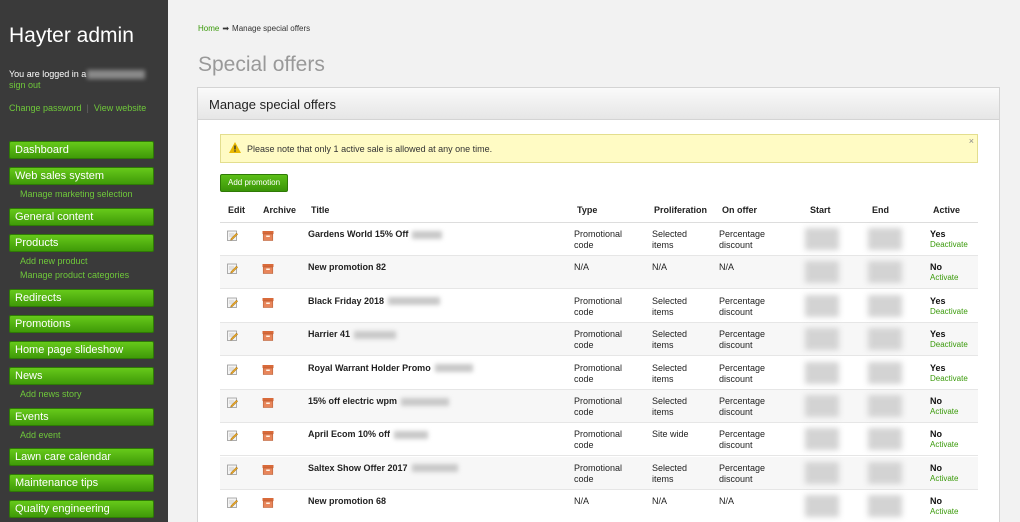 This screenshot has width=1020, height=522. I want to click on end-date-redacted, so click(885, 272).